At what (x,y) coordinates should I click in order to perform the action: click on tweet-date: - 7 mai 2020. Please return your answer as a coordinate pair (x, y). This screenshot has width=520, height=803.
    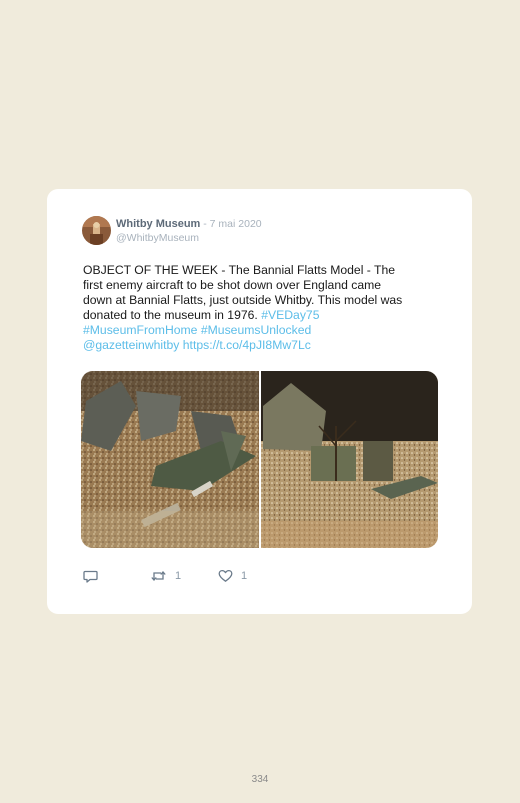
    Looking at the image, I should click on (230, 224).